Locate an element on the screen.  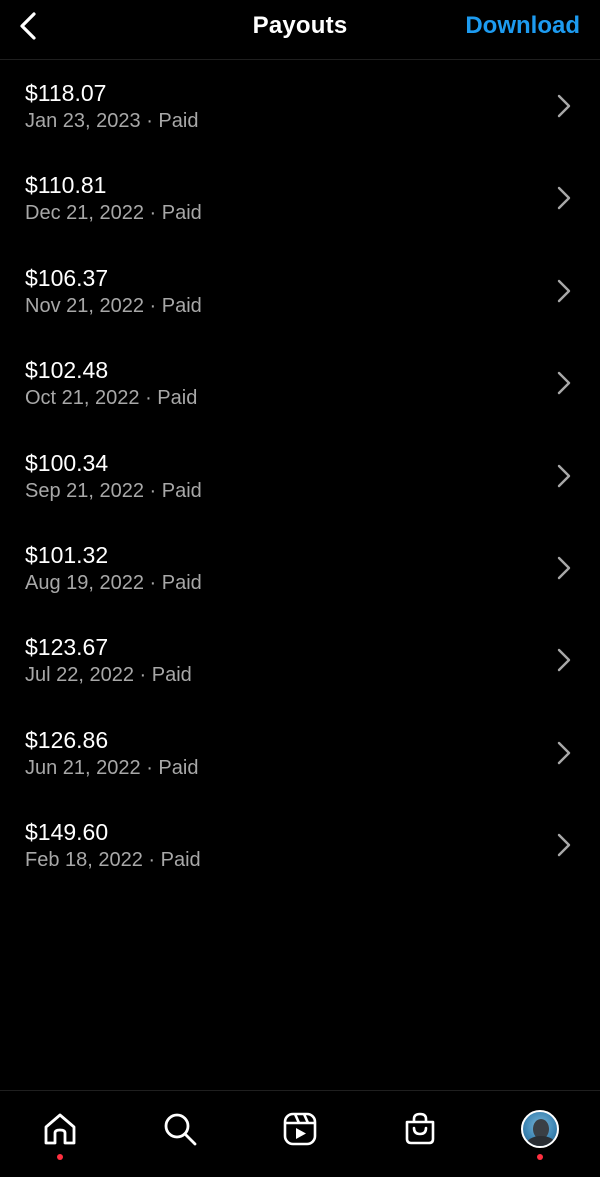
payout-date-status: Jul 22, 2022 · Paid is located at coordinates (108, 675).